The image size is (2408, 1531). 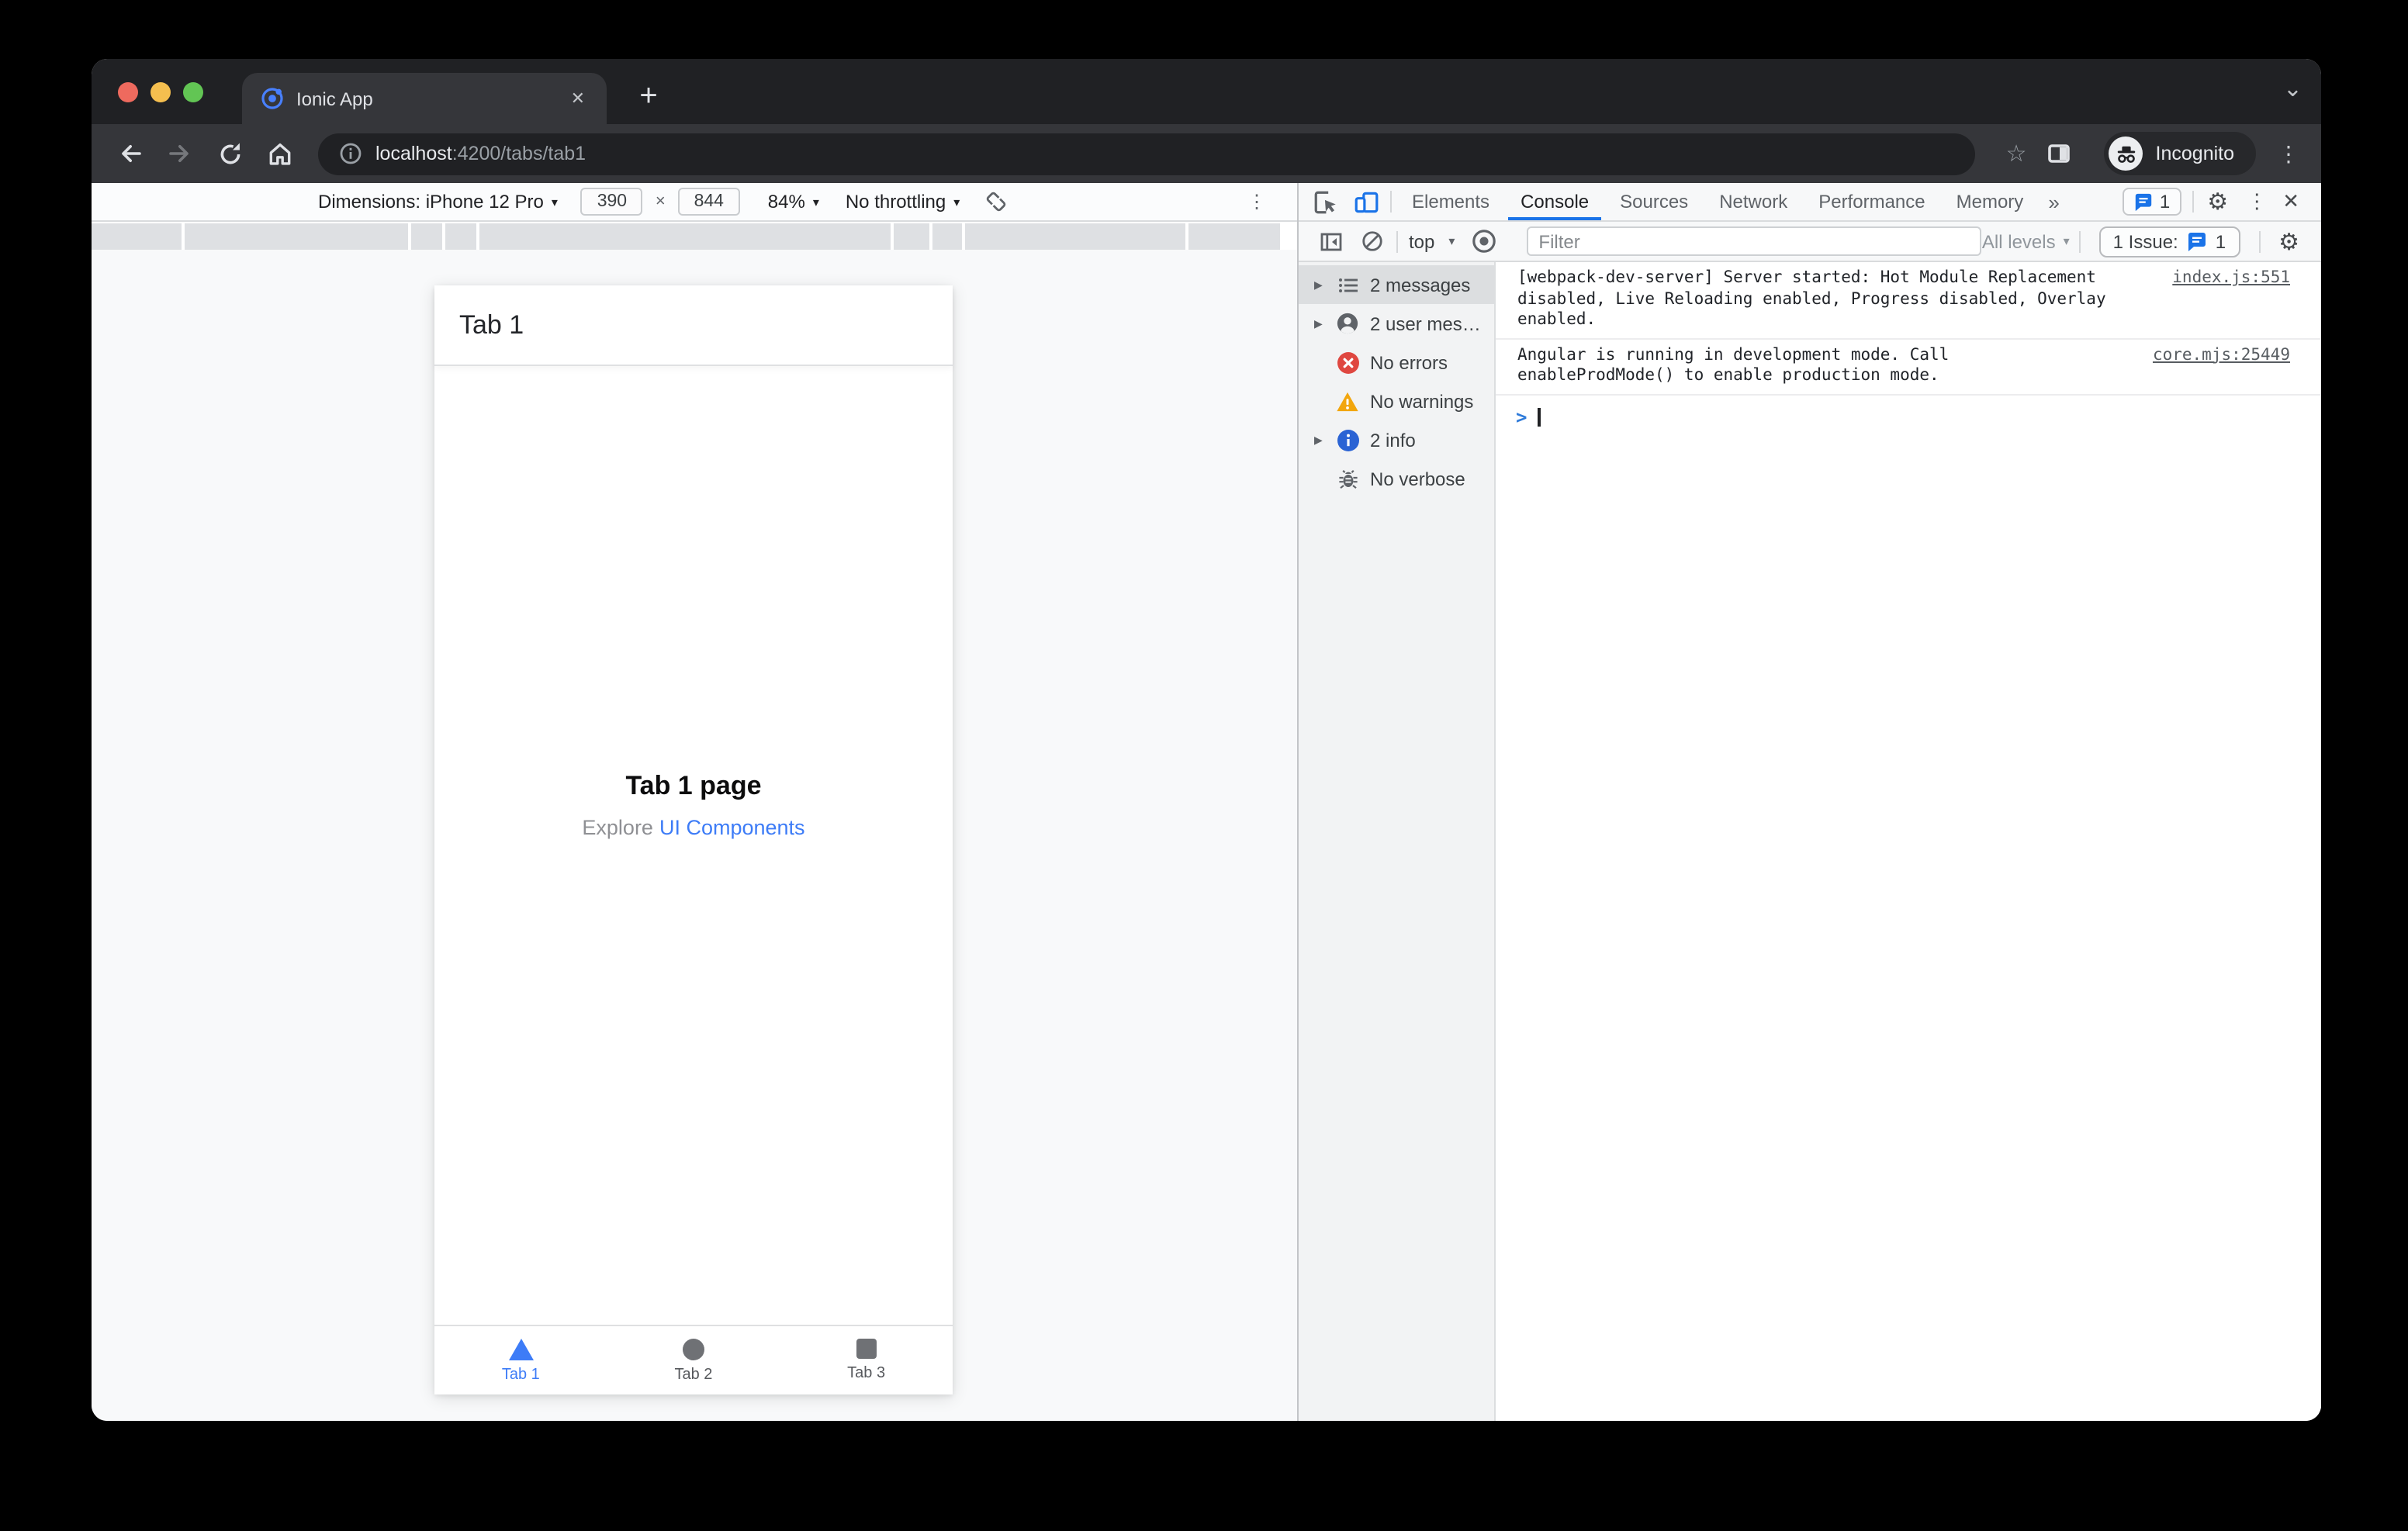 I want to click on device-zoom-select: 84% ▾, so click(x=793, y=202).